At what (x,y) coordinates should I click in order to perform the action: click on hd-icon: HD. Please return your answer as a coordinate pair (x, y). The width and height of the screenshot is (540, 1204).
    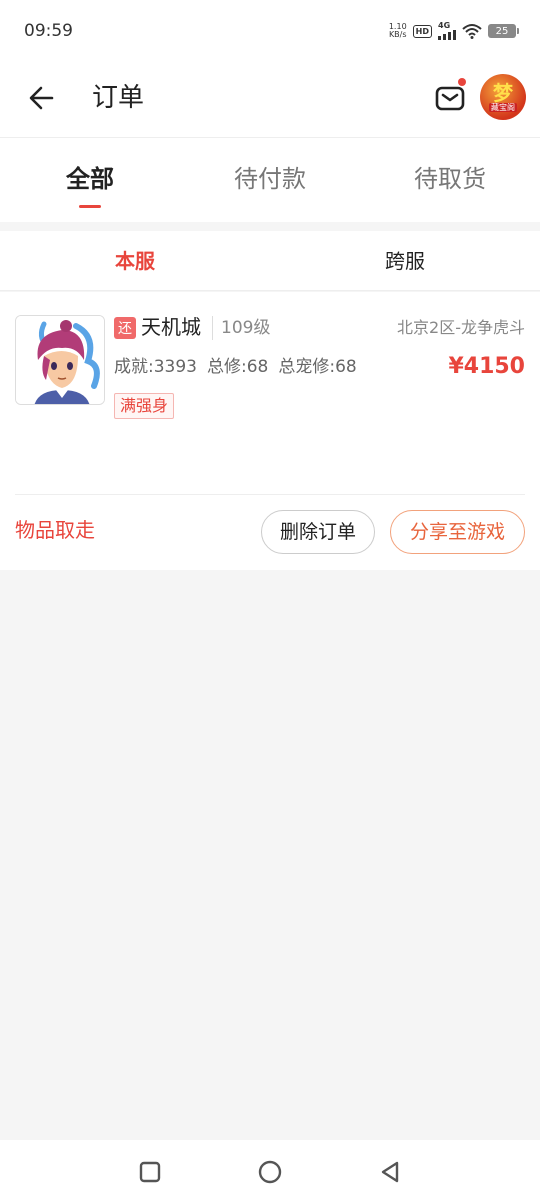
    Looking at the image, I should click on (422, 31).